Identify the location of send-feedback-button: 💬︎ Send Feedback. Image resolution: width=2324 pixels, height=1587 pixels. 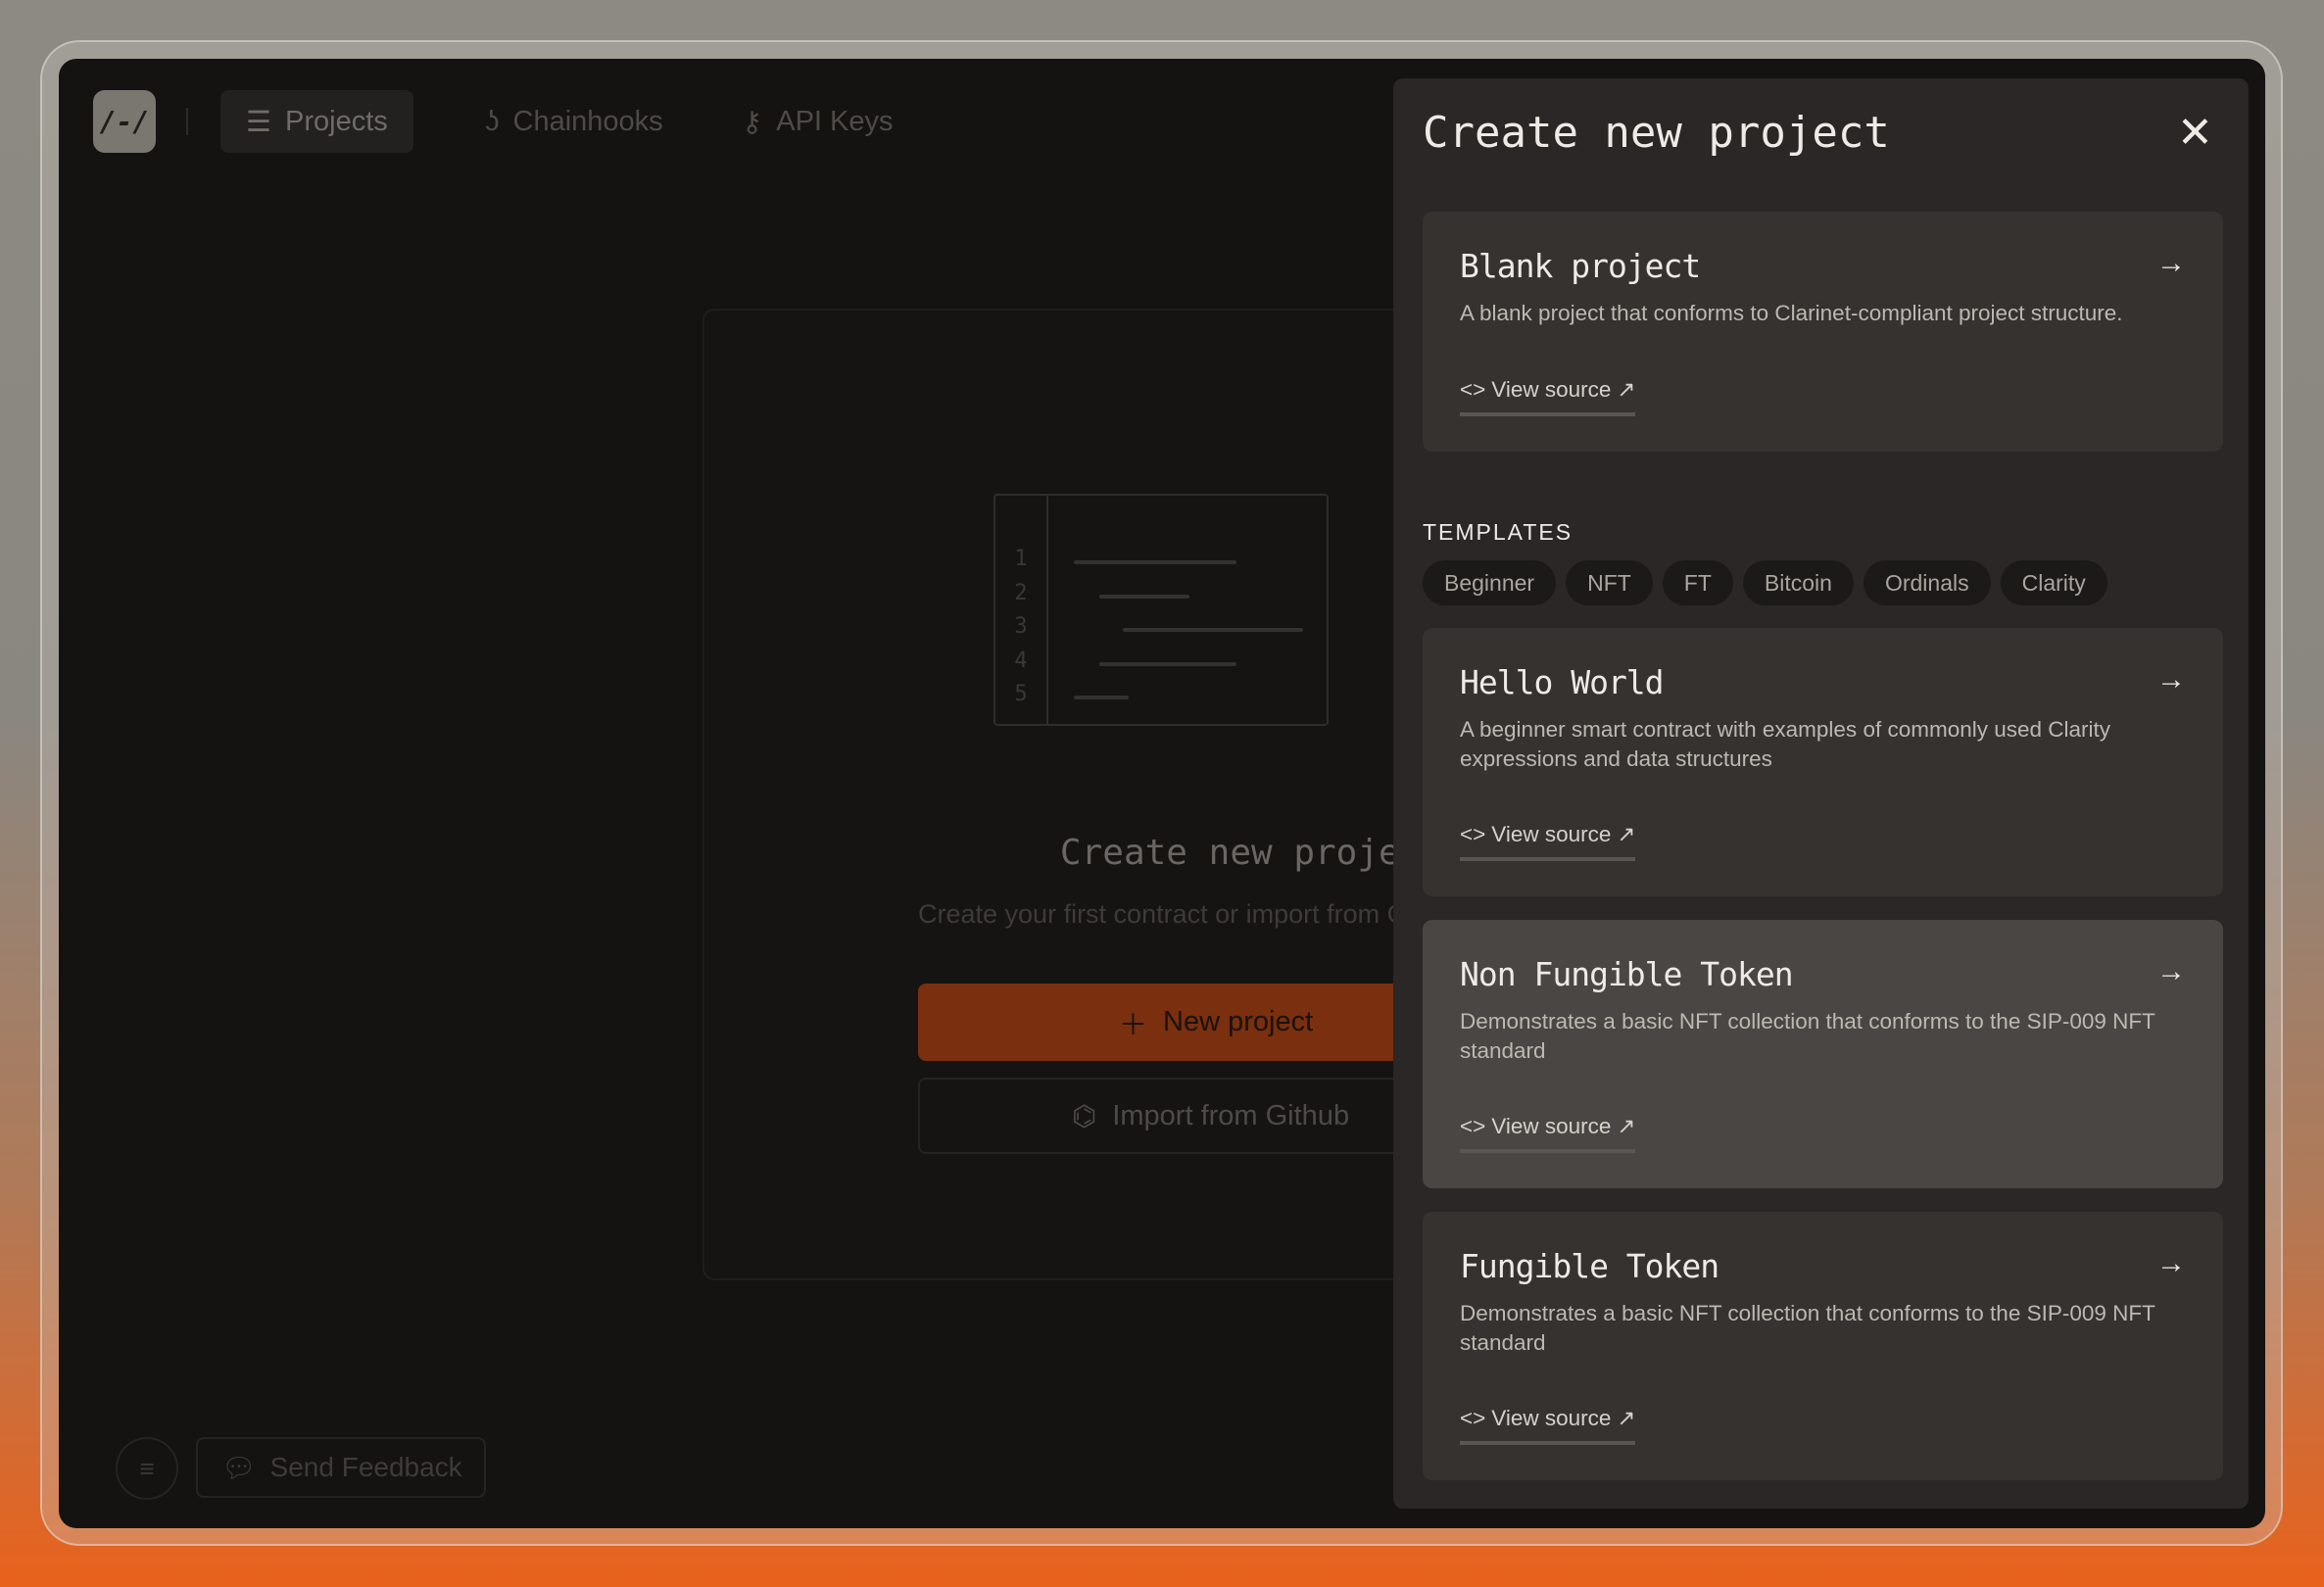
(341, 1467).